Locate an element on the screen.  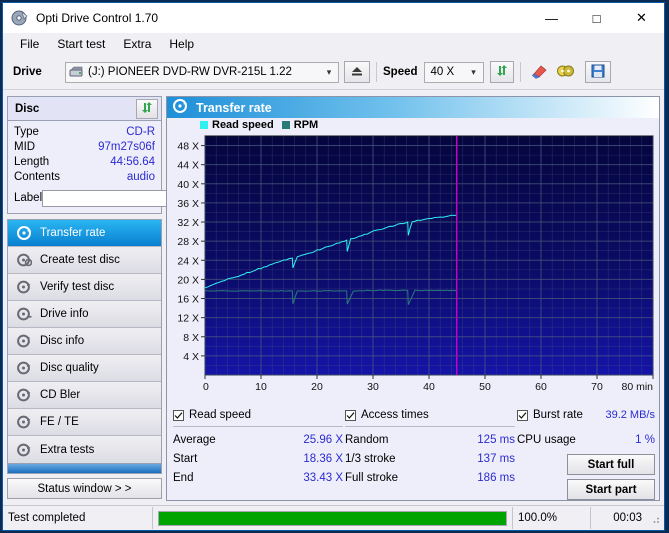
save-button is located at coordinates (597, 72).